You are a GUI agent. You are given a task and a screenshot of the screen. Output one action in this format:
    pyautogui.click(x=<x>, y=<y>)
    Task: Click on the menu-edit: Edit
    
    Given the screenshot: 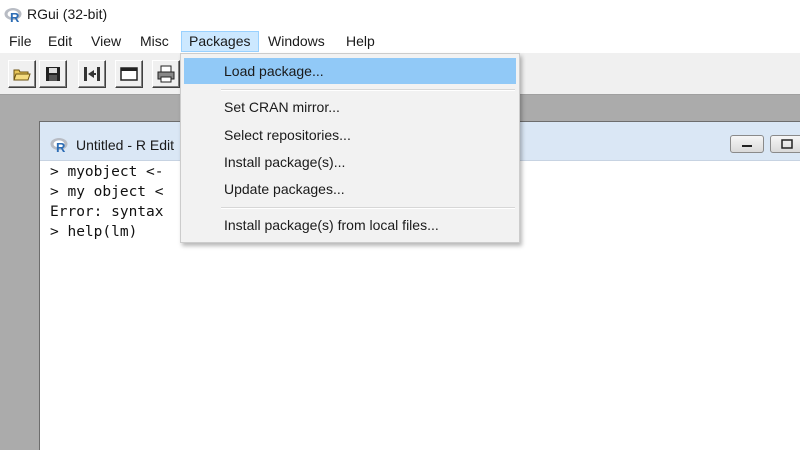 What is the action you would take?
    pyautogui.click(x=60, y=41)
    